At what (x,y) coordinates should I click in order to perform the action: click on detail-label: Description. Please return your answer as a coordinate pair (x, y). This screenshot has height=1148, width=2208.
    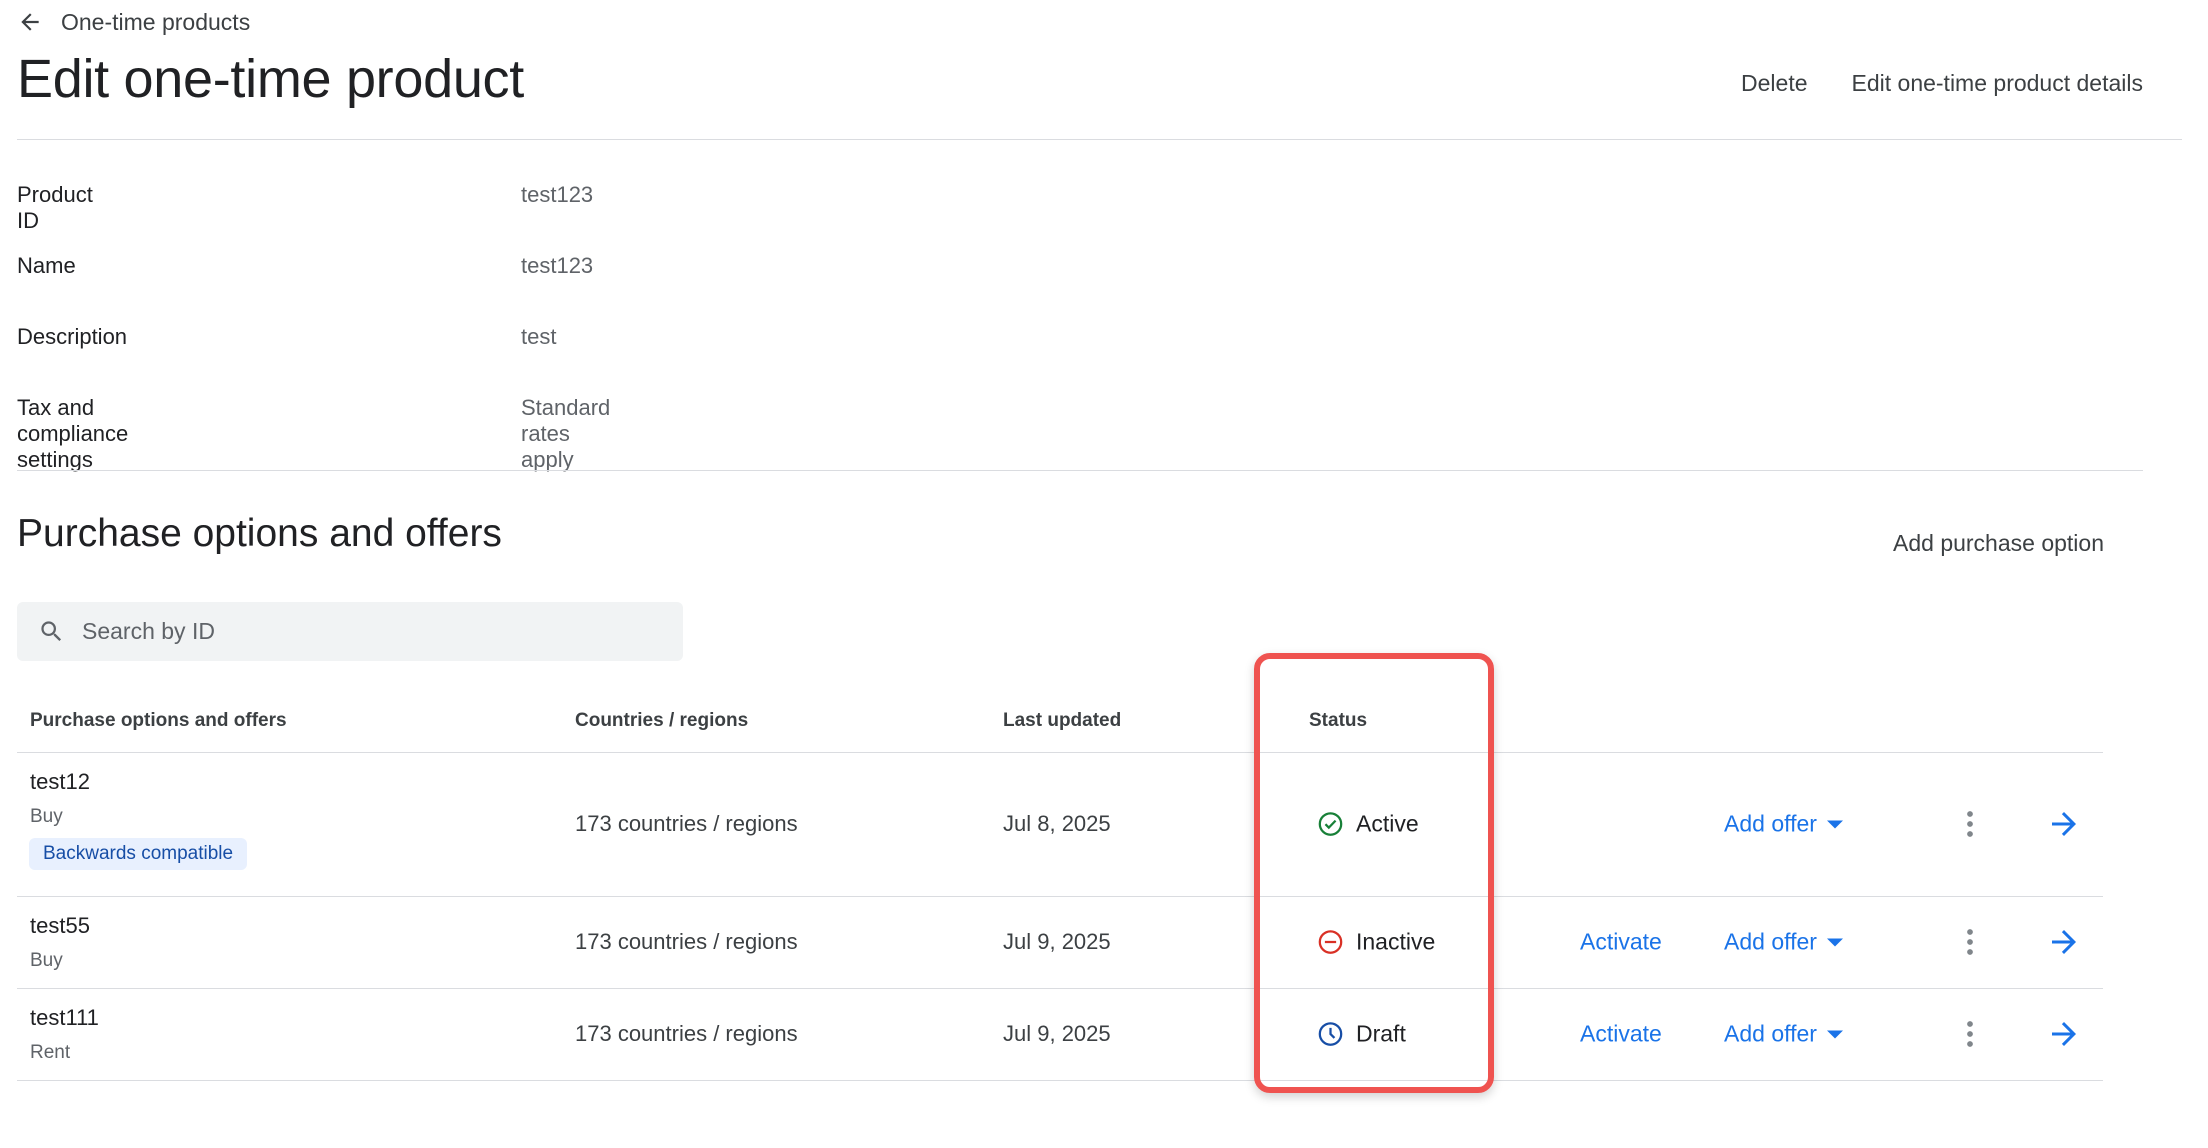
    Looking at the image, I should click on (72, 336).